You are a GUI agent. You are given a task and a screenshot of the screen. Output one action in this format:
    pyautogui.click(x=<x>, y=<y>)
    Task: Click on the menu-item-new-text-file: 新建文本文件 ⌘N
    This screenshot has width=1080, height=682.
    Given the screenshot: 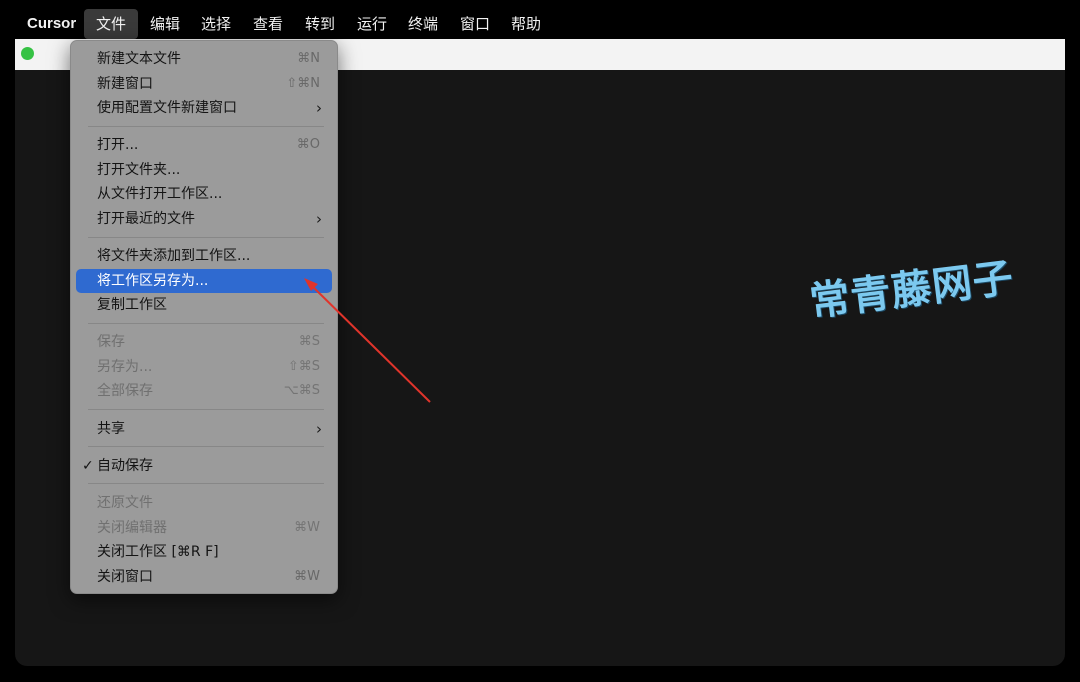 What is the action you would take?
    pyautogui.click(x=204, y=59)
    